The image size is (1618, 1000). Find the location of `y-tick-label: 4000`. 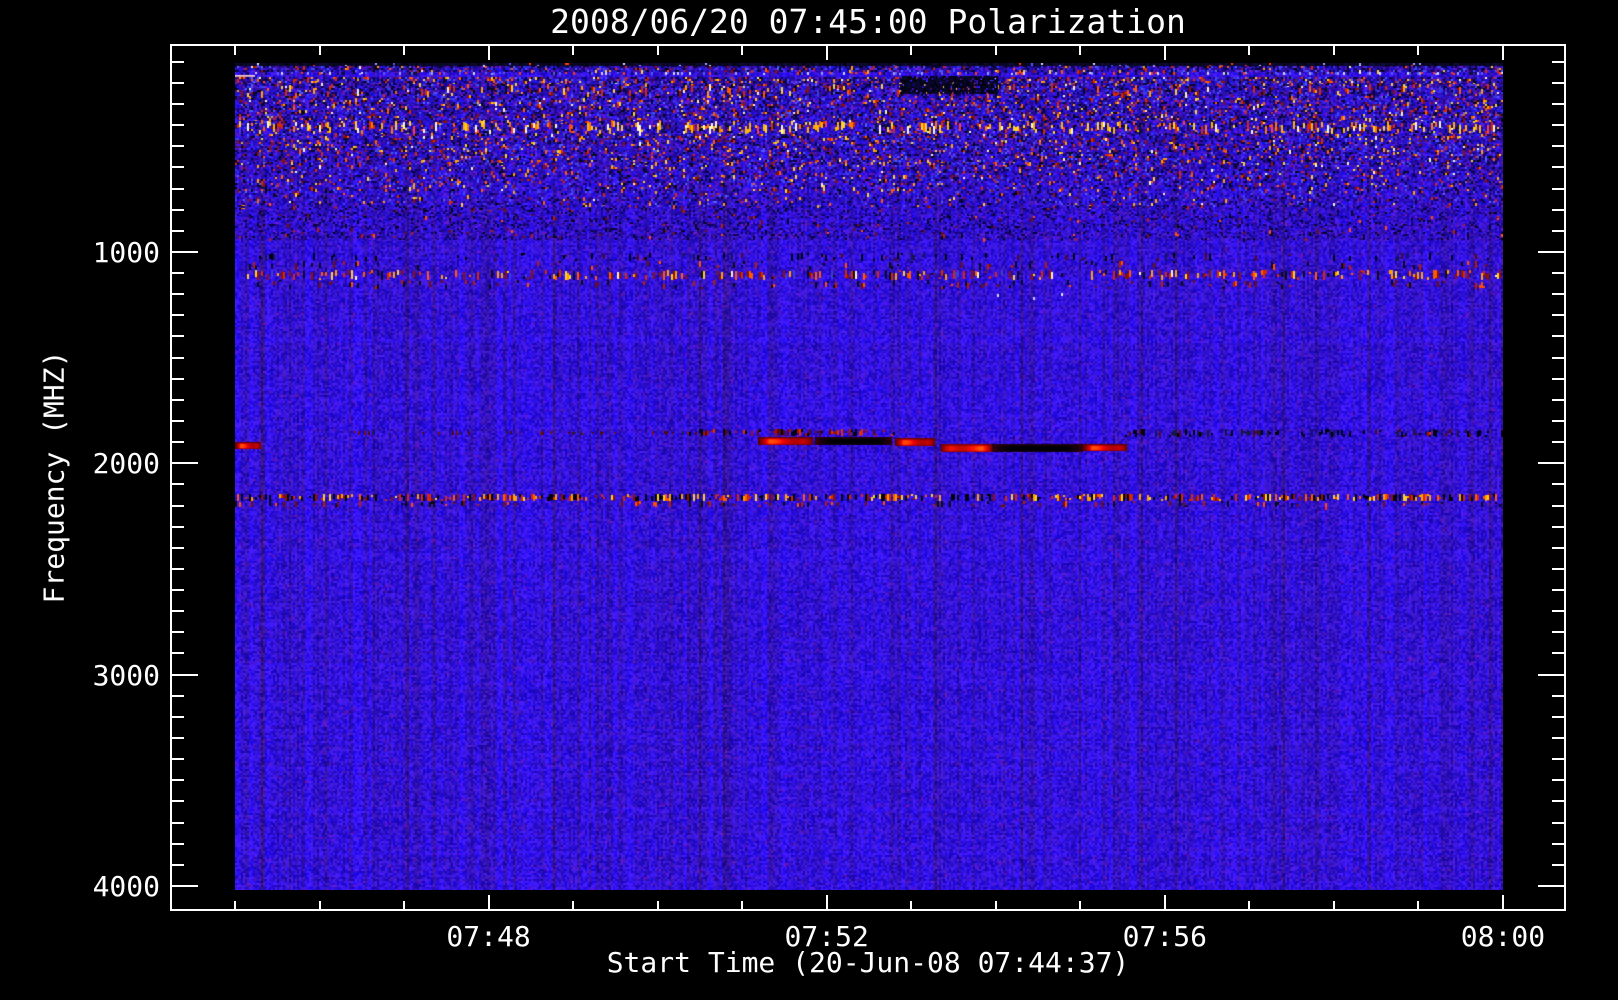

y-tick-label: 4000 is located at coordinates (126, 886).